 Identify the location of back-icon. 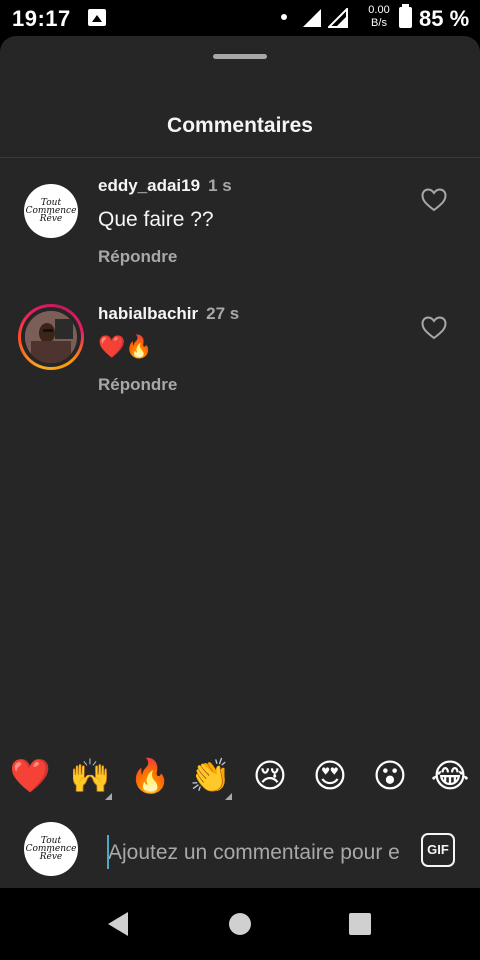
(118, 924).